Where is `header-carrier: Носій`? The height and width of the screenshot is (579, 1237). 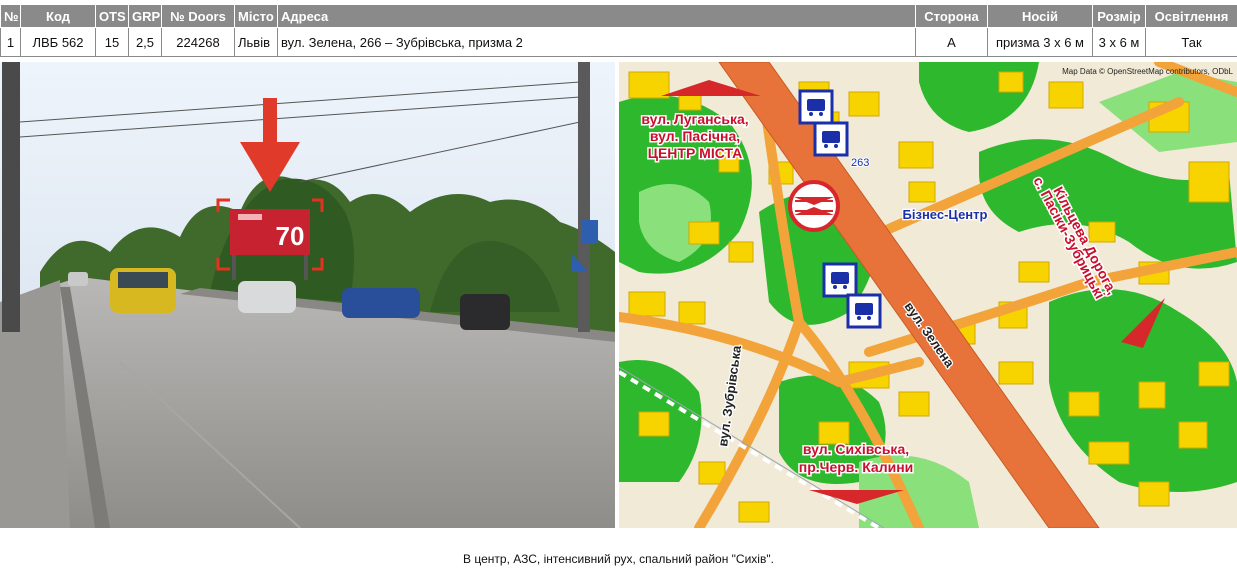
header-carrier: Носій is located at coordinates (1040, 16).